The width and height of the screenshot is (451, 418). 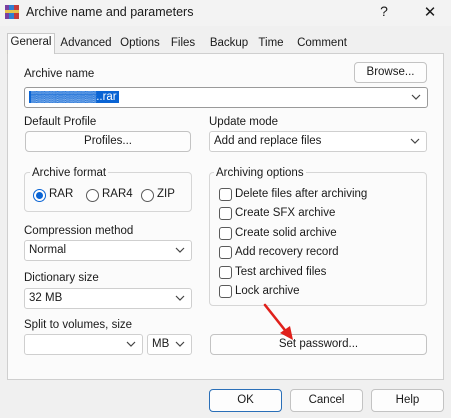 What do you see at coordinates (225, 213) in the screenshot?
I see `checkbox-create-sfx` at bounding box center [225, 213].